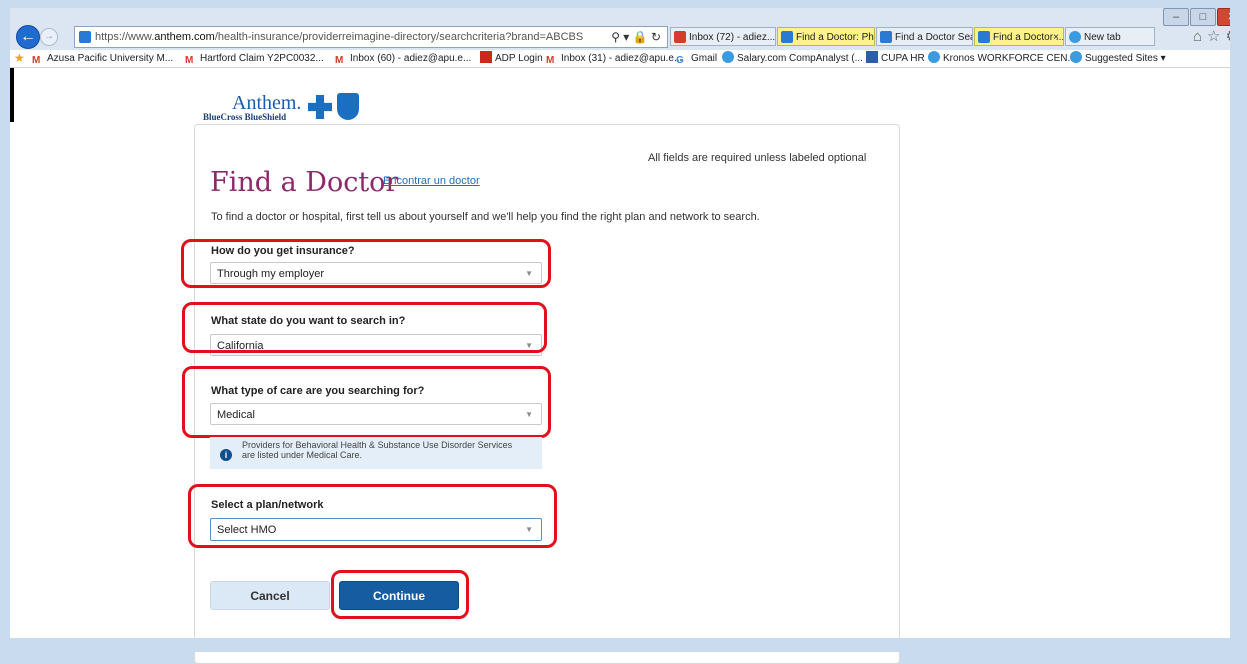 The image size is (1247, 664). I want to click on url-prefix: https://www., so click(125, 37).